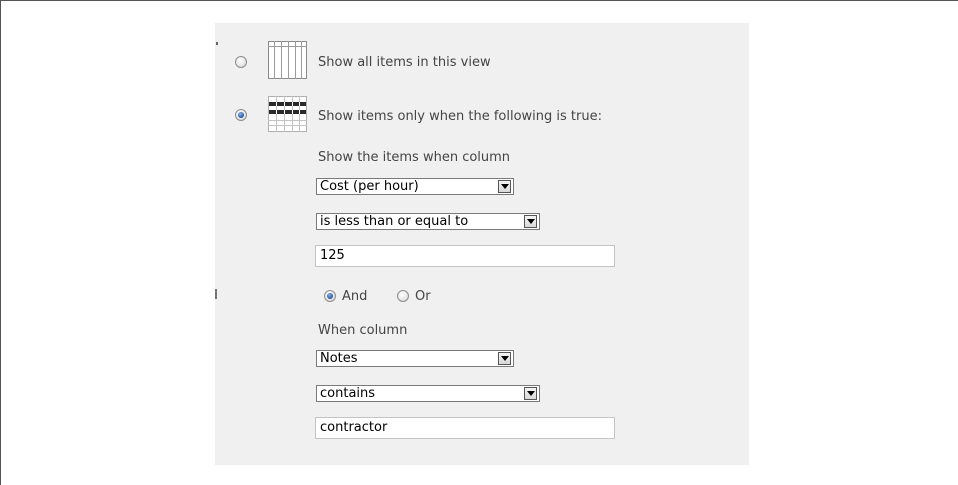 This screenshot has height=485, width=958. What do you see at coordinates (241, 62) in the screenshot?
I see `show-all-radio` at bounding box center [241, 62].